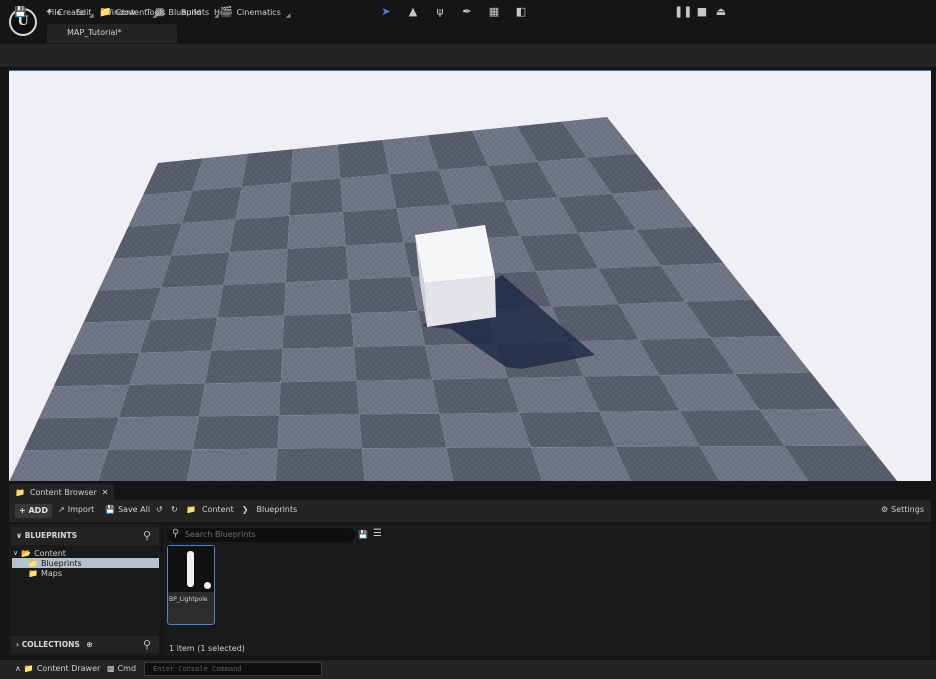 This screenshot has width=936, height=679. Describe the element at coordinates (50, 644) in the screenshot. I see `collections-header-label: COLLECTIONS` at that location.